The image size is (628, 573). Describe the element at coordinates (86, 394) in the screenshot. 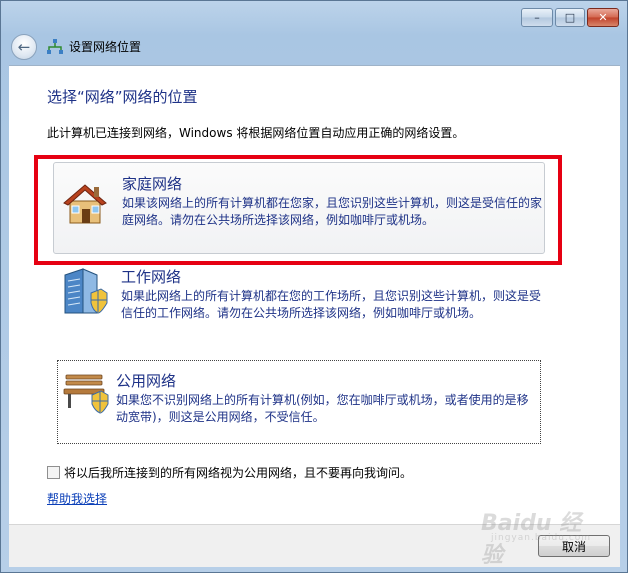

I see `park-bench-icon` at that location.